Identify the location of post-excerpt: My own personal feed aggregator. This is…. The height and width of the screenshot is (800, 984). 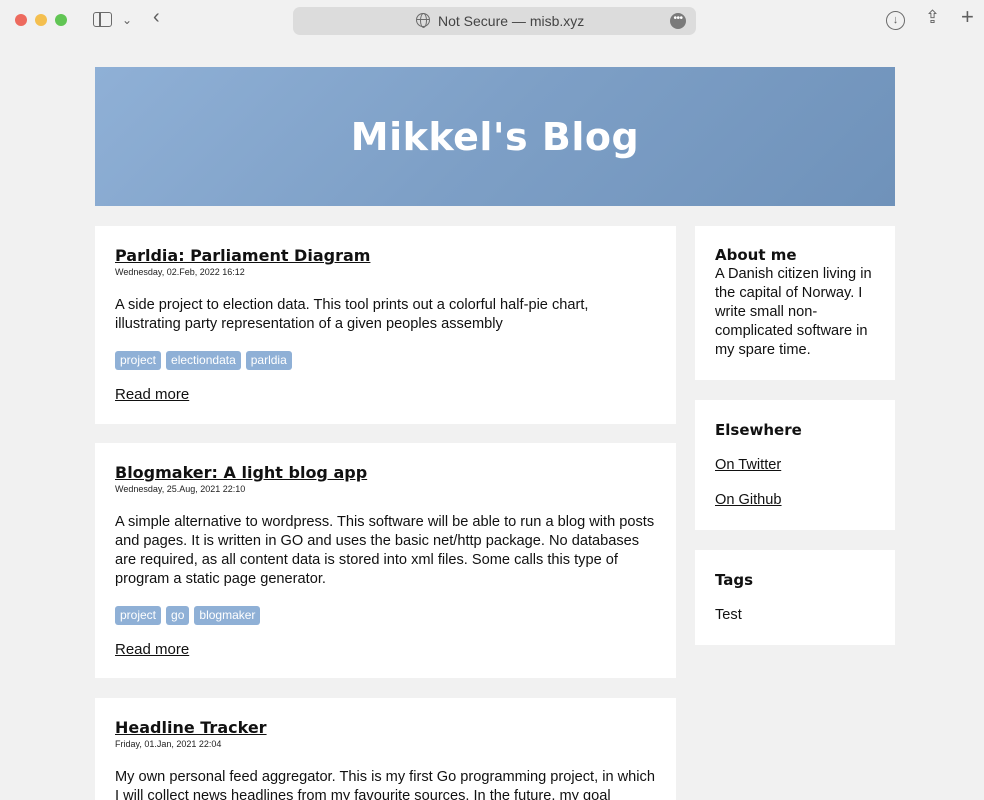
(385, 784).